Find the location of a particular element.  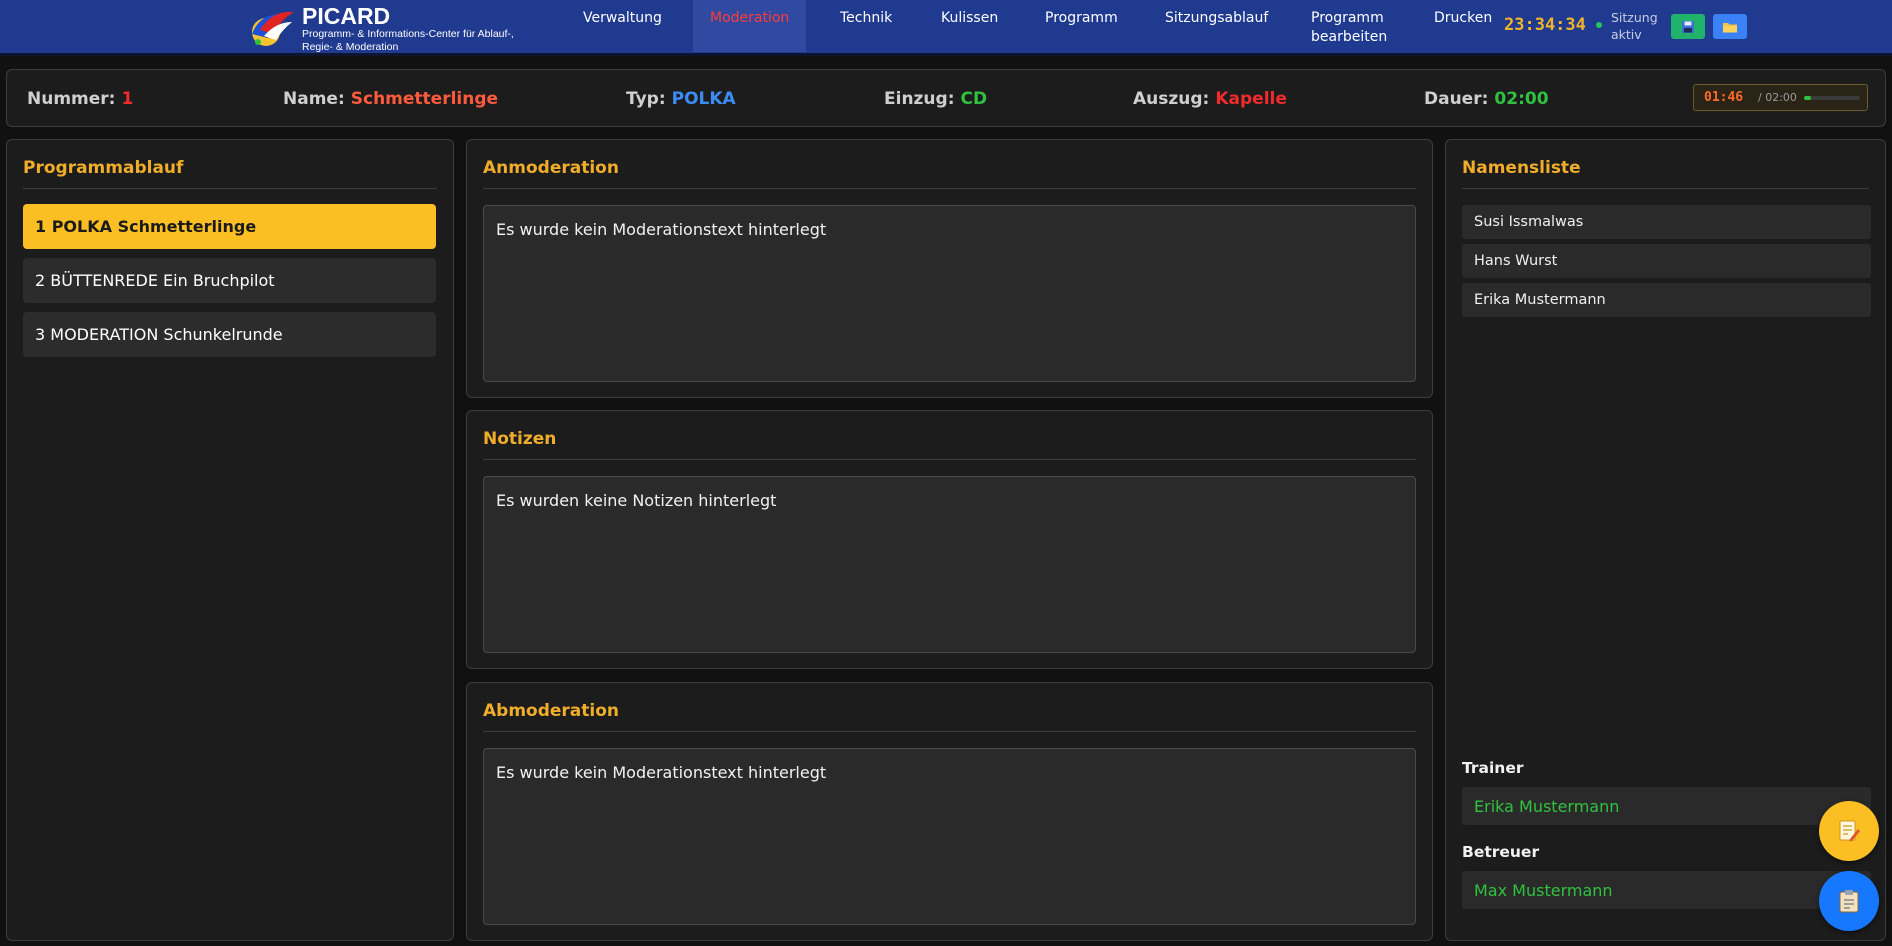

info-auszug-value: Kapelle is located at coordinates (1251, 99).